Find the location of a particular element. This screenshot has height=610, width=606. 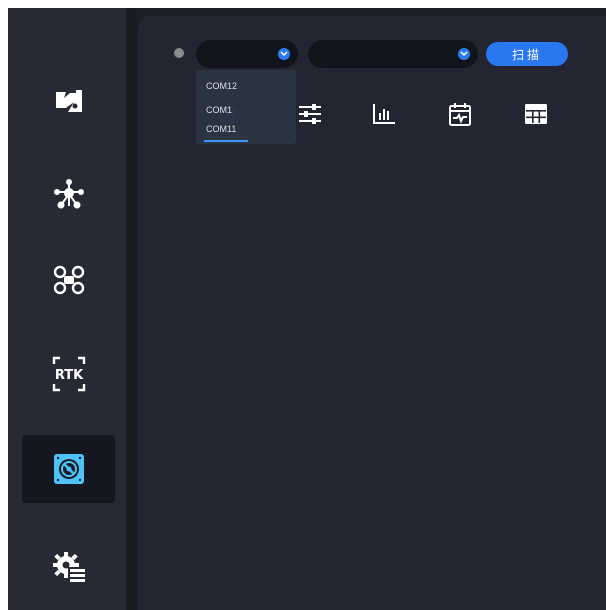

scan-button: 扫描 is located at coordinates (527, 54).